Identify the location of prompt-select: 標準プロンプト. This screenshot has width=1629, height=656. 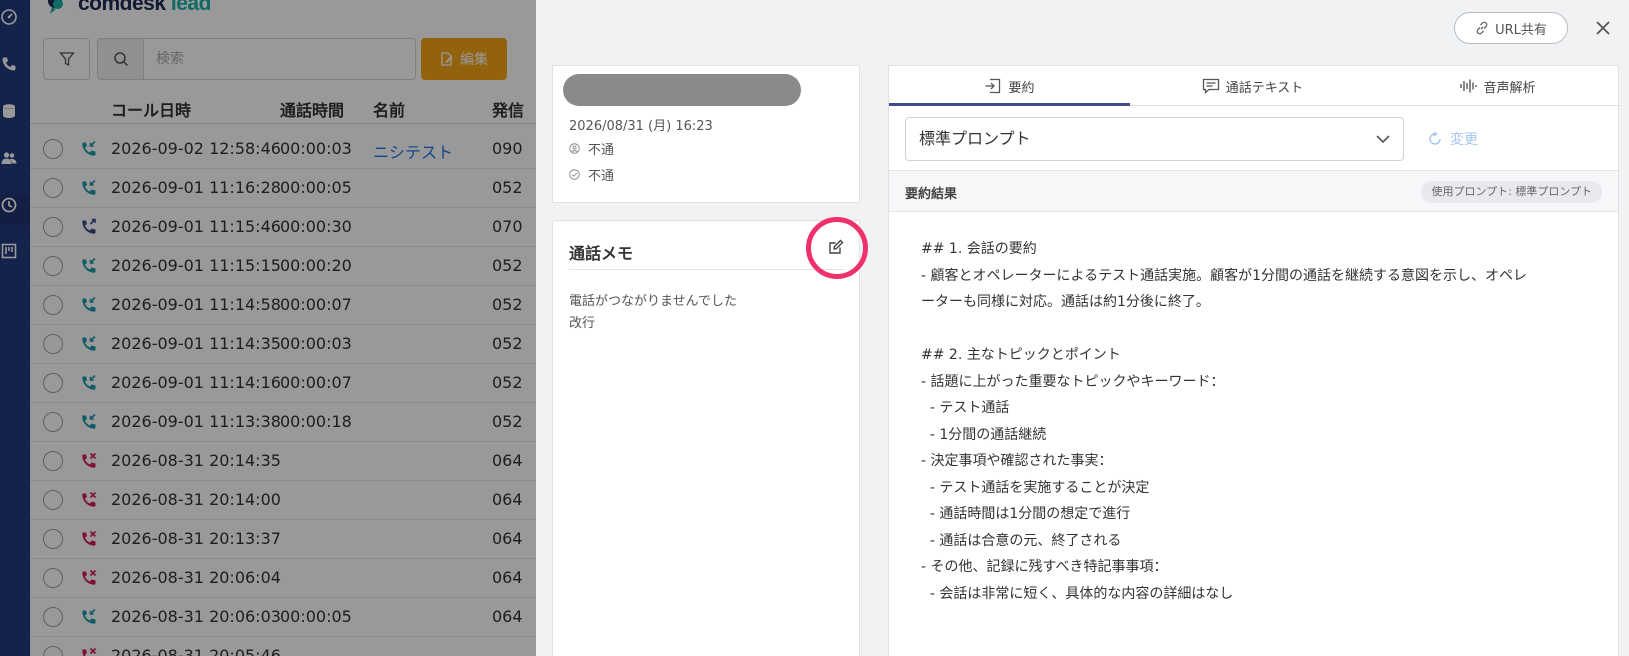
(1154, 139).